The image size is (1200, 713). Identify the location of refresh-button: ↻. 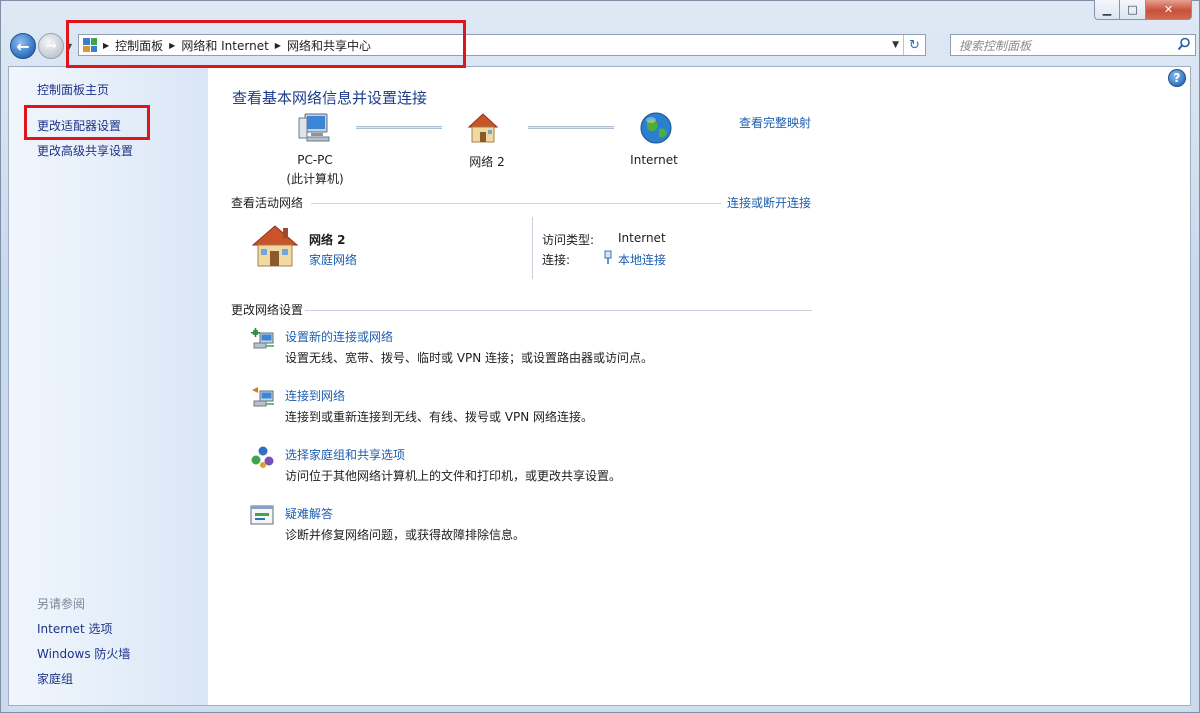
(914, 45).